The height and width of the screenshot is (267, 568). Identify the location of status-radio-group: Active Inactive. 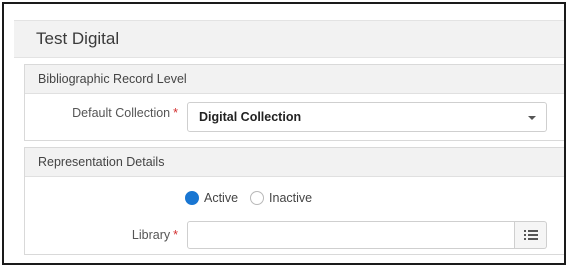
(254, 198).